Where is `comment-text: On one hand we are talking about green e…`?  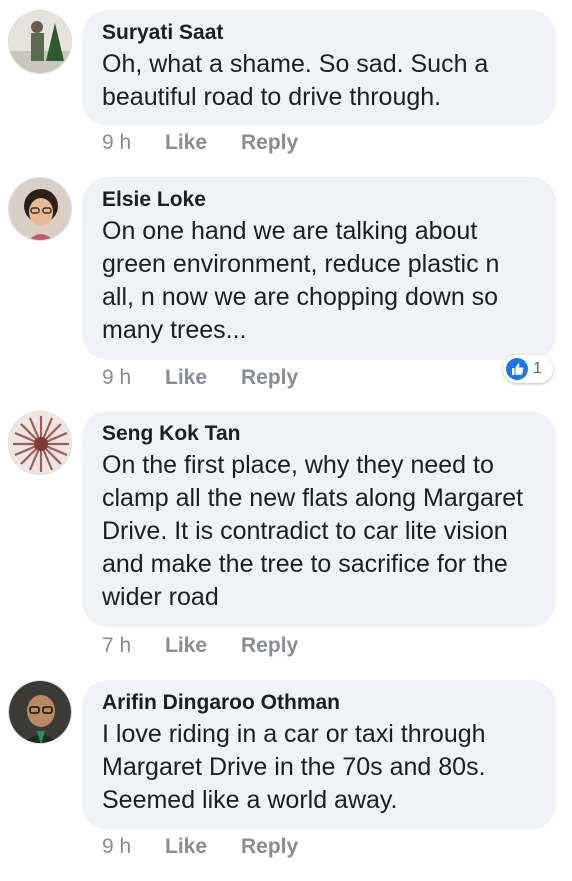 comment-text: On one hand we are talking about green e… is located at coordinates (301, 280).